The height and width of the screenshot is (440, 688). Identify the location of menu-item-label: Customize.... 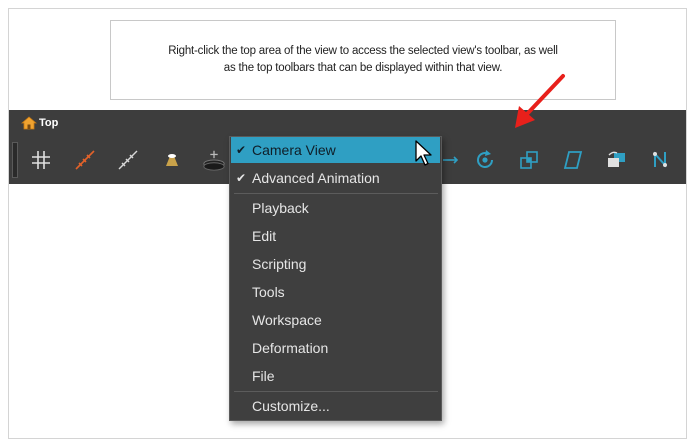
(291, 406).